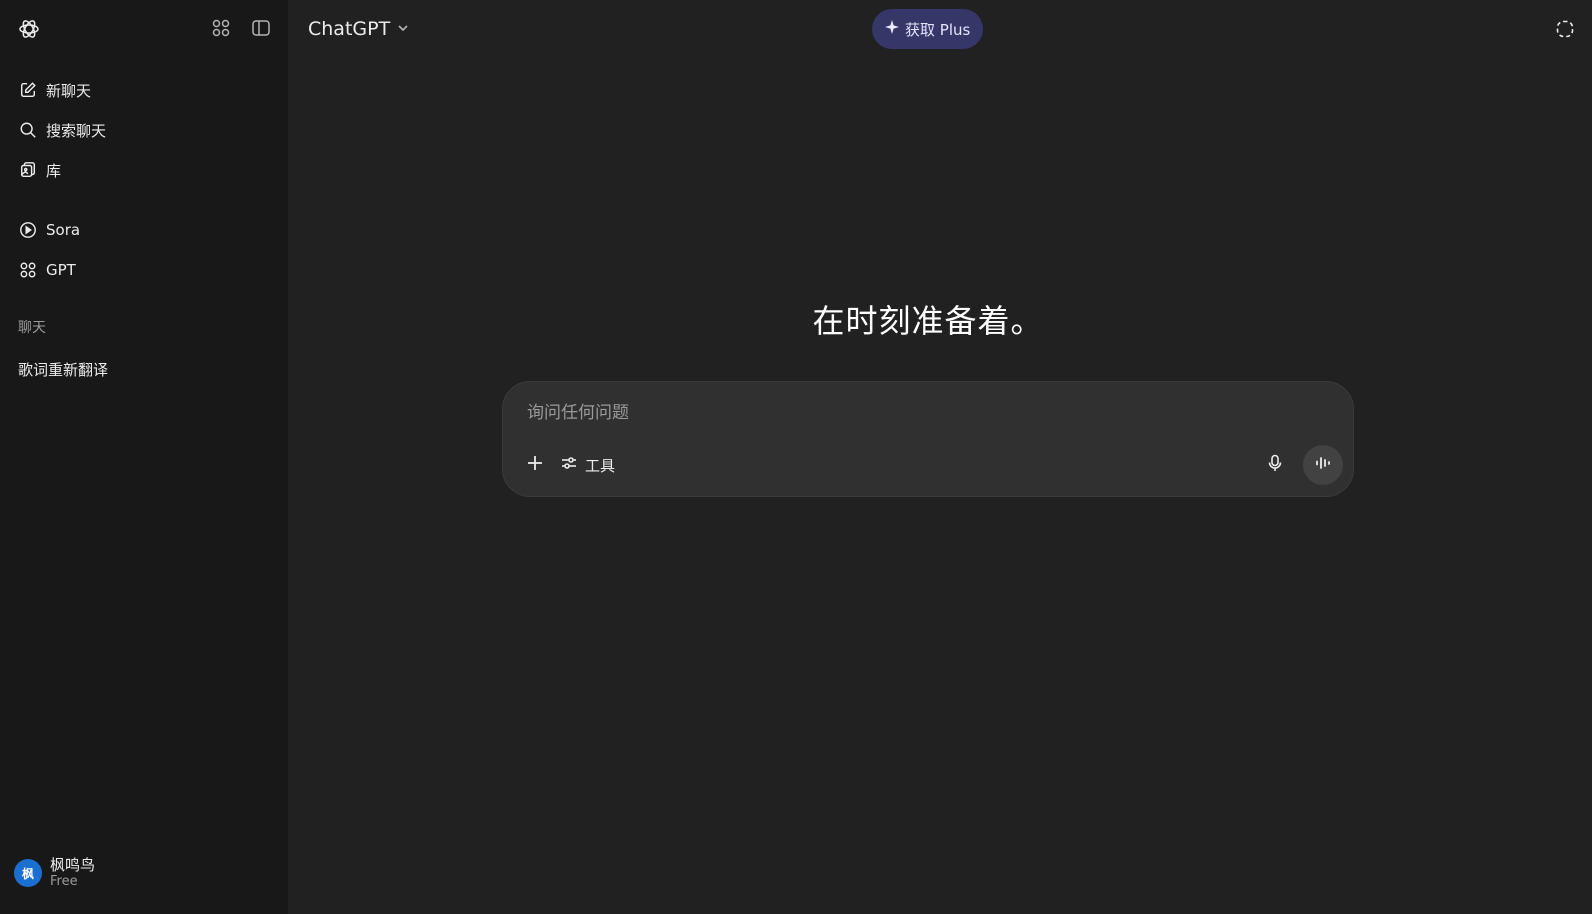  I want to click on sidebar-item-label: 库, so click(54, 170).